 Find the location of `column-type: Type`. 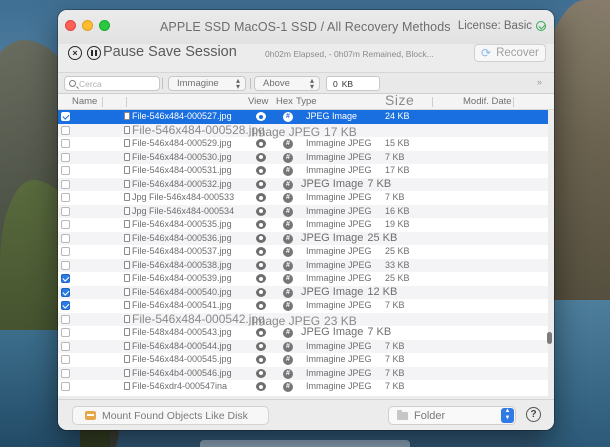

column-type: Type is located at coordinates (306, 101).